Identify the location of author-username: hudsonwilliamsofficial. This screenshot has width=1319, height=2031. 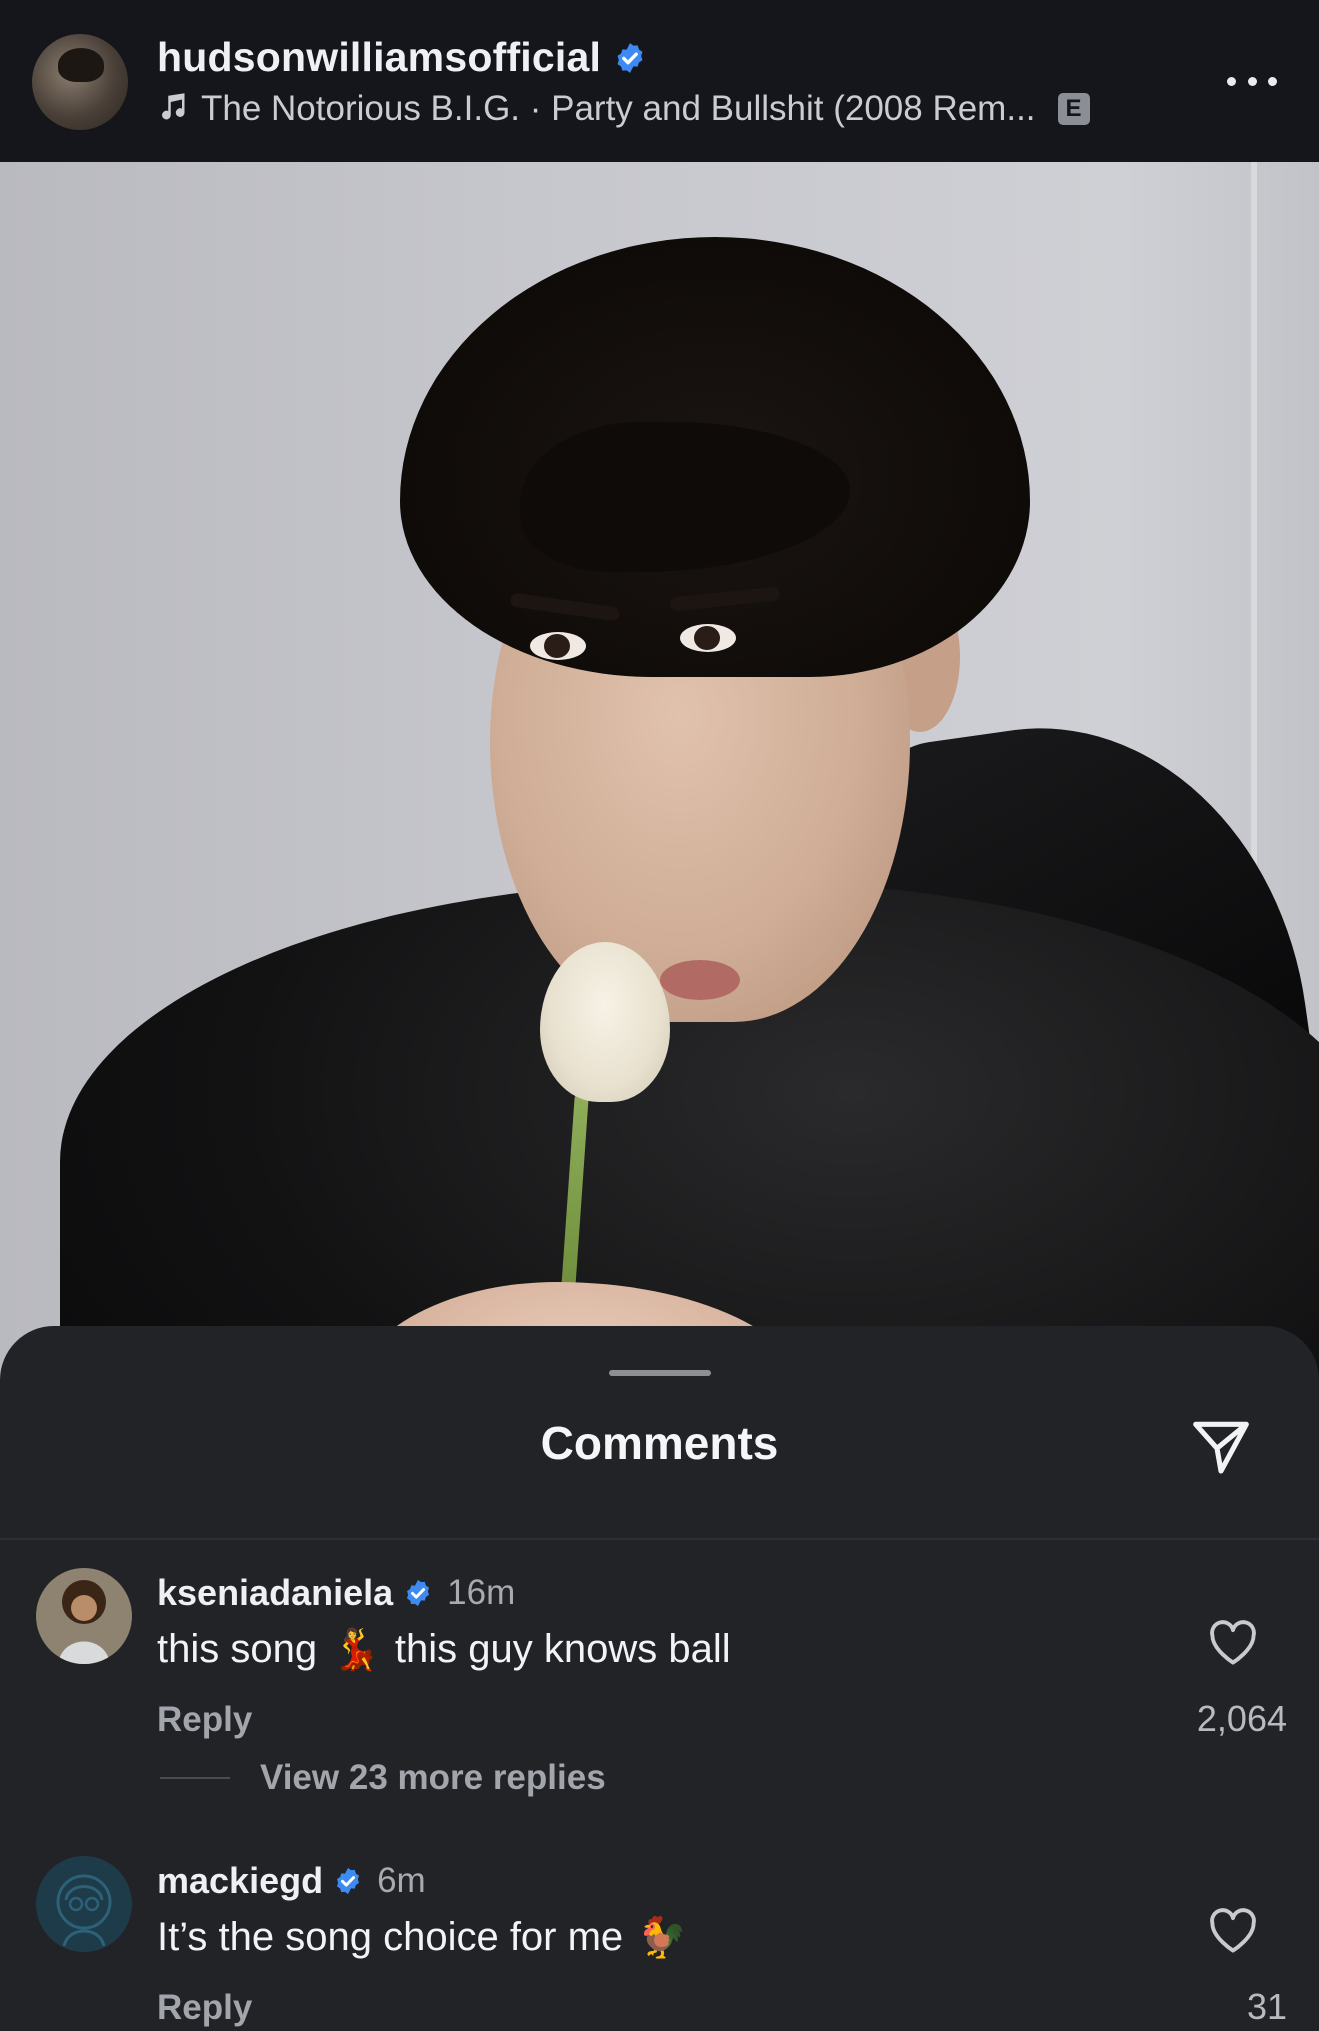
(379, 57).